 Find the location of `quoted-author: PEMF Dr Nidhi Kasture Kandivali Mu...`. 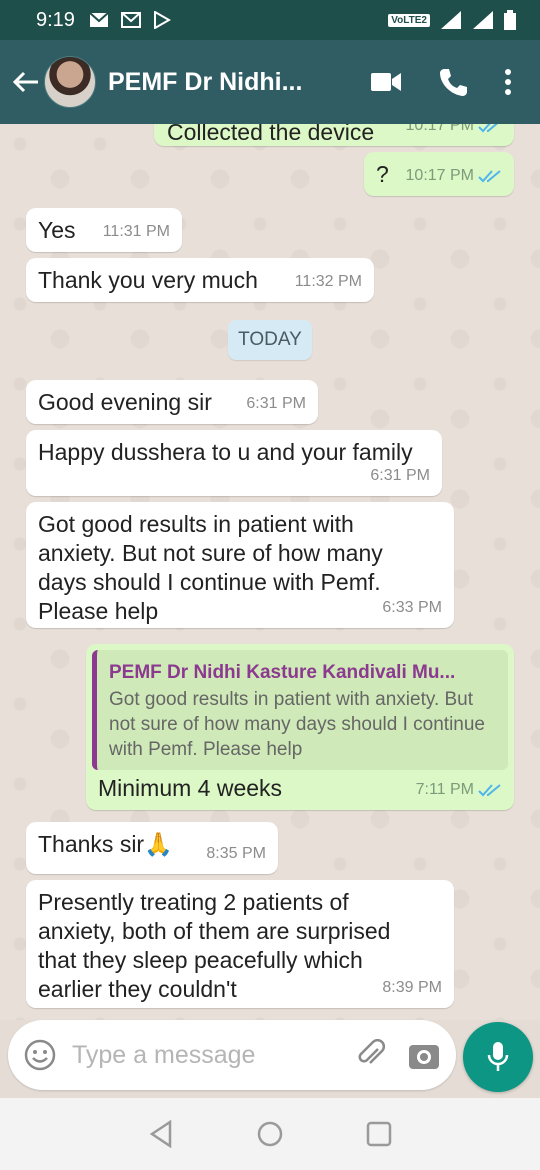

quoted-author: PEMF Dr Nidhi Kasture Kandivali Mu... is located at coordinates (282, 672).